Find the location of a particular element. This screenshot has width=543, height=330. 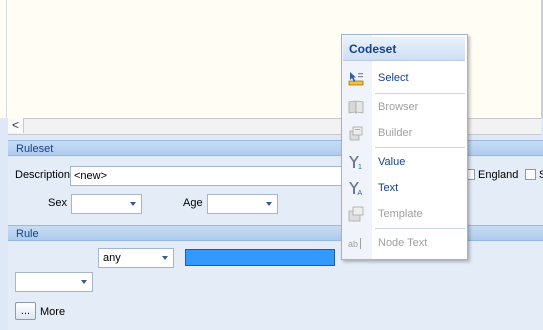

partial-checkbox is located at coordinates (530, 174).